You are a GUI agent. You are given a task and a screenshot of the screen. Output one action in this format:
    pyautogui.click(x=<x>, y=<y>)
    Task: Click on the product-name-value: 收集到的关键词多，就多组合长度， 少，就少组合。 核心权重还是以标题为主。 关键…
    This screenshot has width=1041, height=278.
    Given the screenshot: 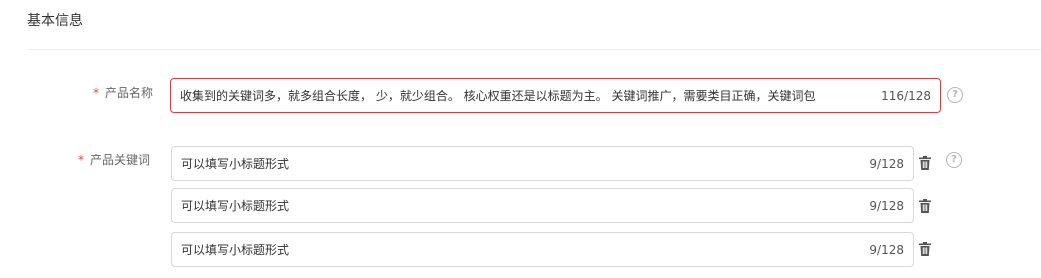 What is the action you would take?
    pyautogui.click(x=523, y=96)
    